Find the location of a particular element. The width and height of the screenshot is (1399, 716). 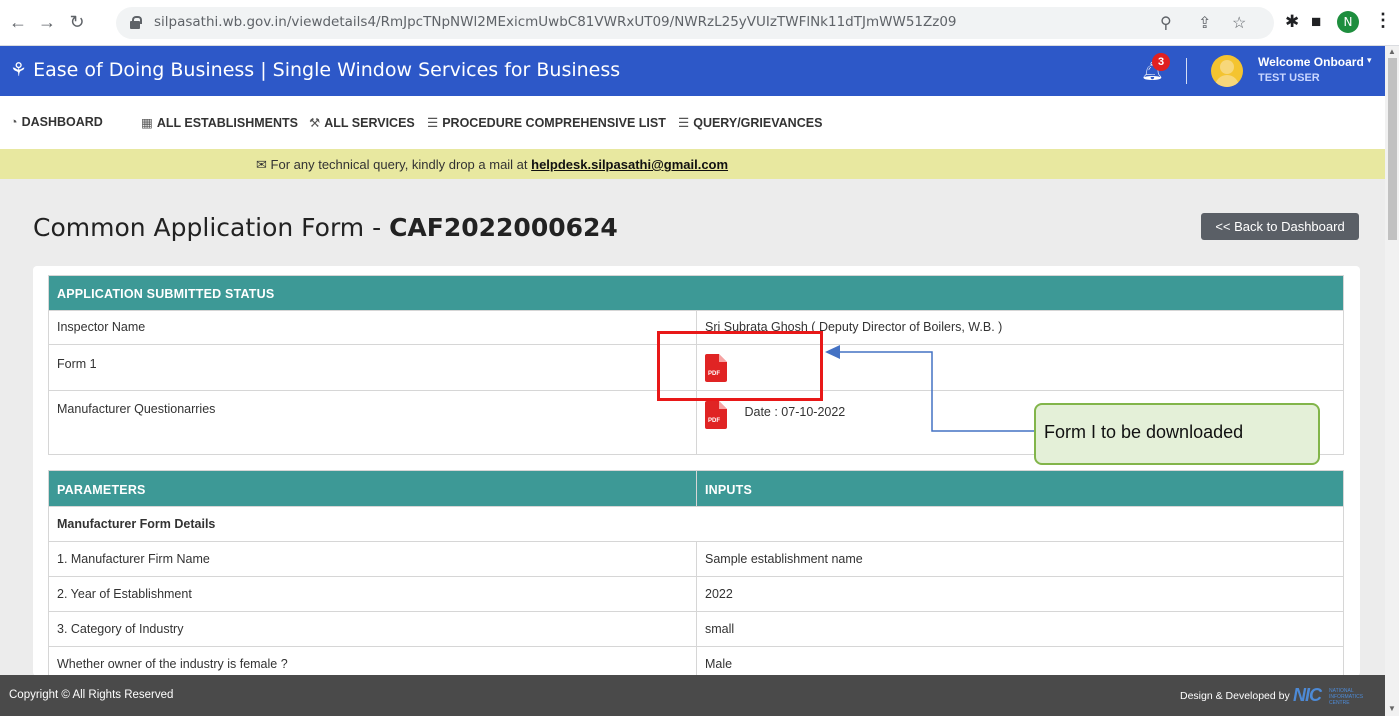

nic-logo: NIC NATIONAL INFORMATICS CENTRE is located at coordinates (1333, 695).